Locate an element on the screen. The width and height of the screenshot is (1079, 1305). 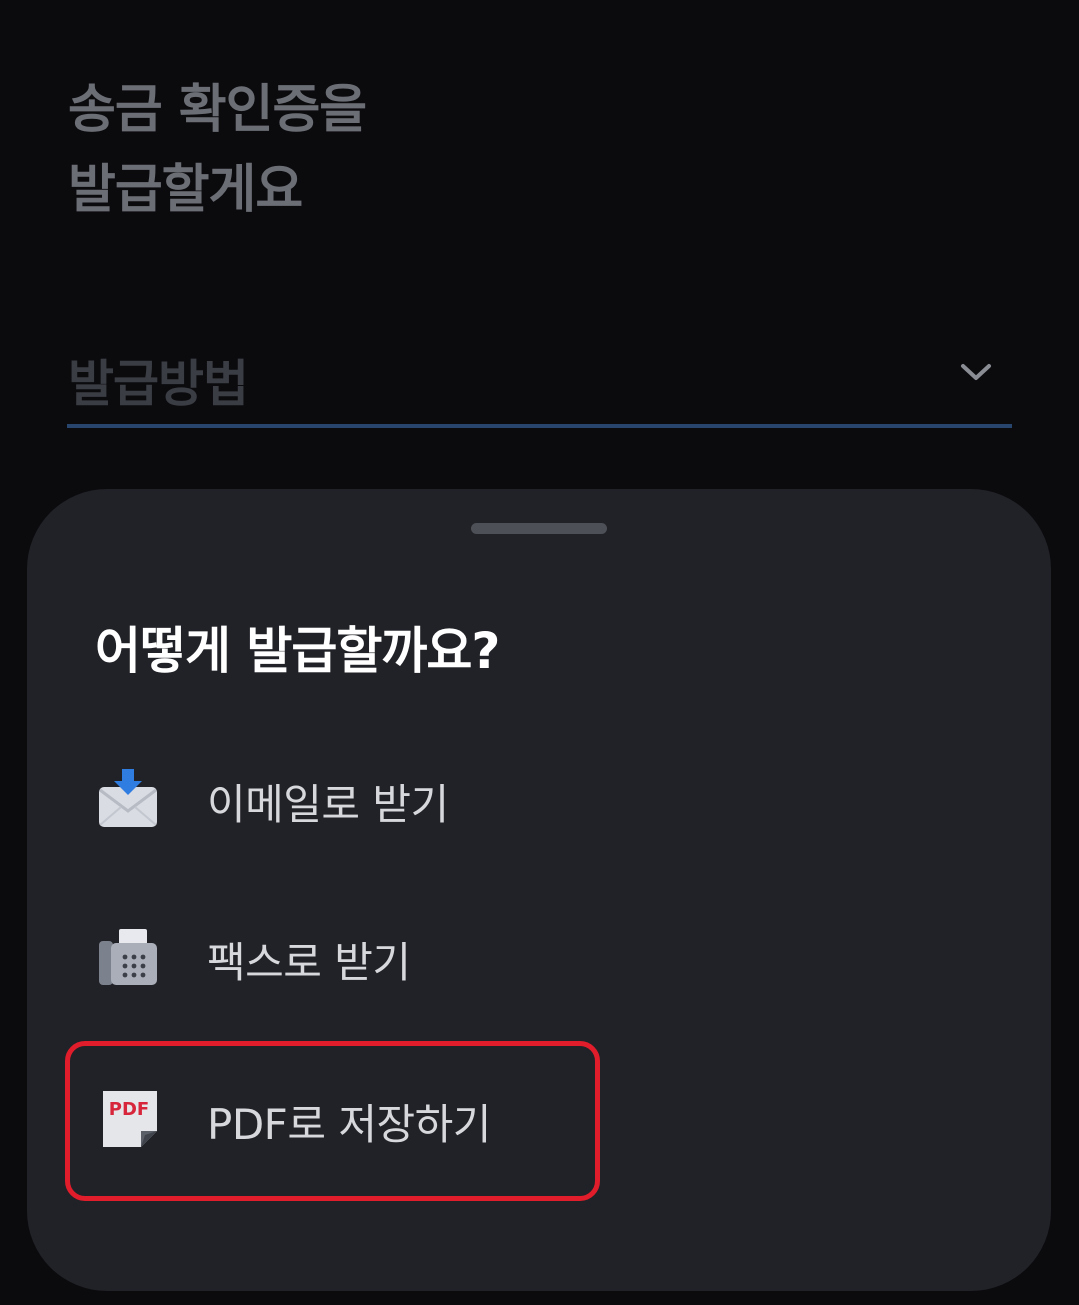
pdf-file-icon: PDF is located at coordinates (130, 1119).